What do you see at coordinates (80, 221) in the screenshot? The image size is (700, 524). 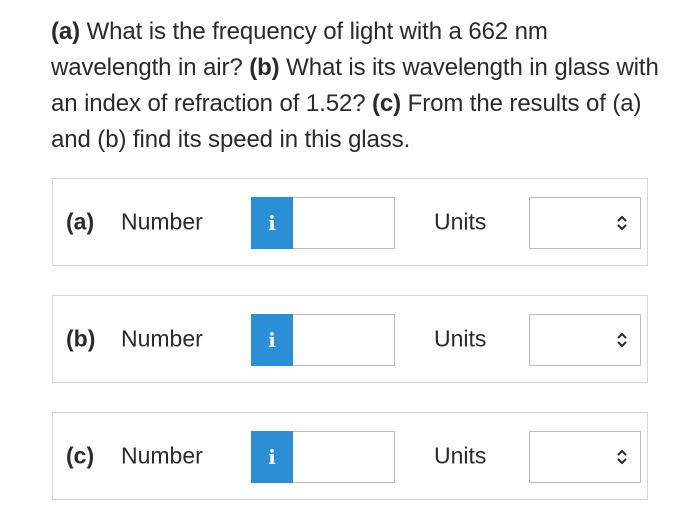 I see `row-letter: (a)` at bounding box center [80, 221].